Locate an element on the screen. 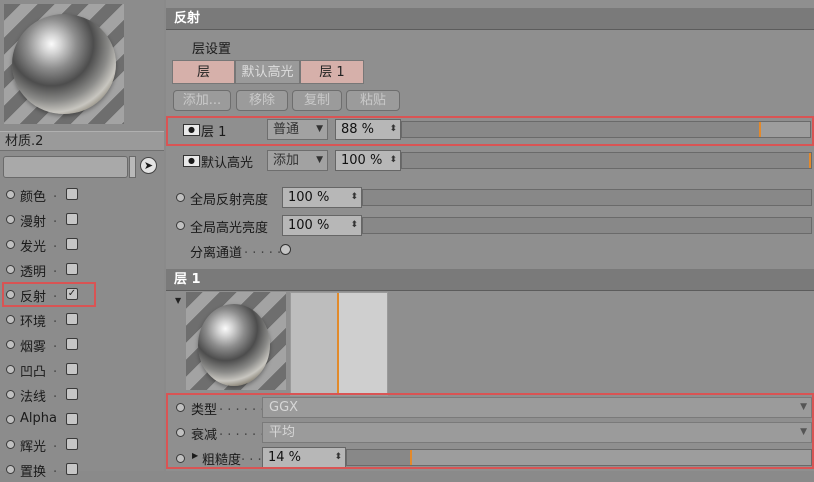 This screenshot has width=814, height=482. channel-item: 反射. ✓ is located at coordinates (82, 294).